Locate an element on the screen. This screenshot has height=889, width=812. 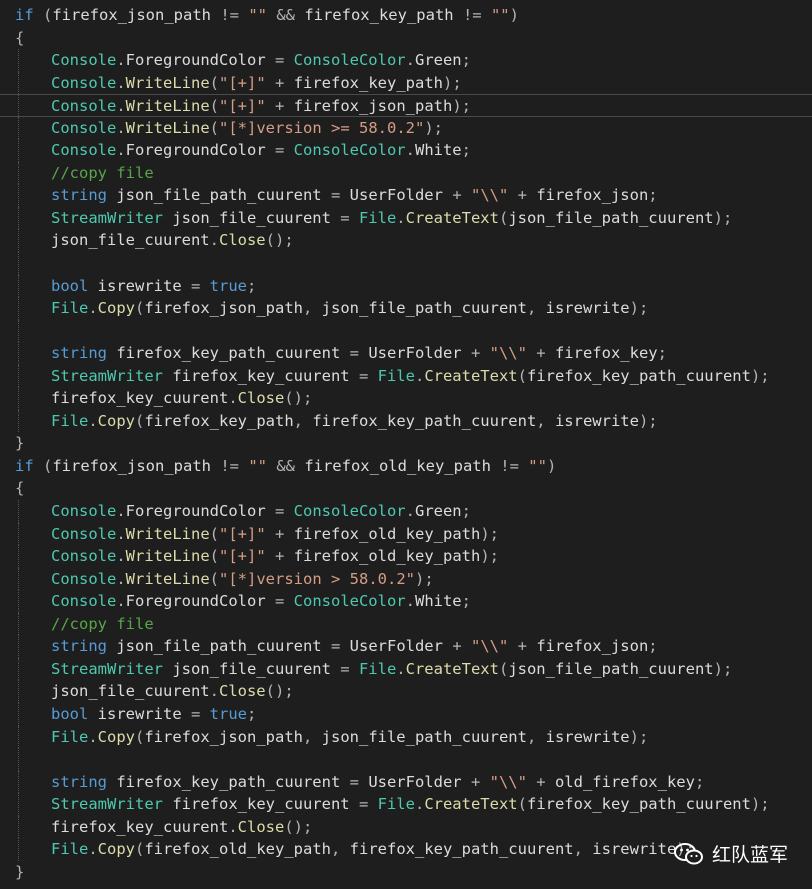
code-token: , is located at coordinates (340, 849).